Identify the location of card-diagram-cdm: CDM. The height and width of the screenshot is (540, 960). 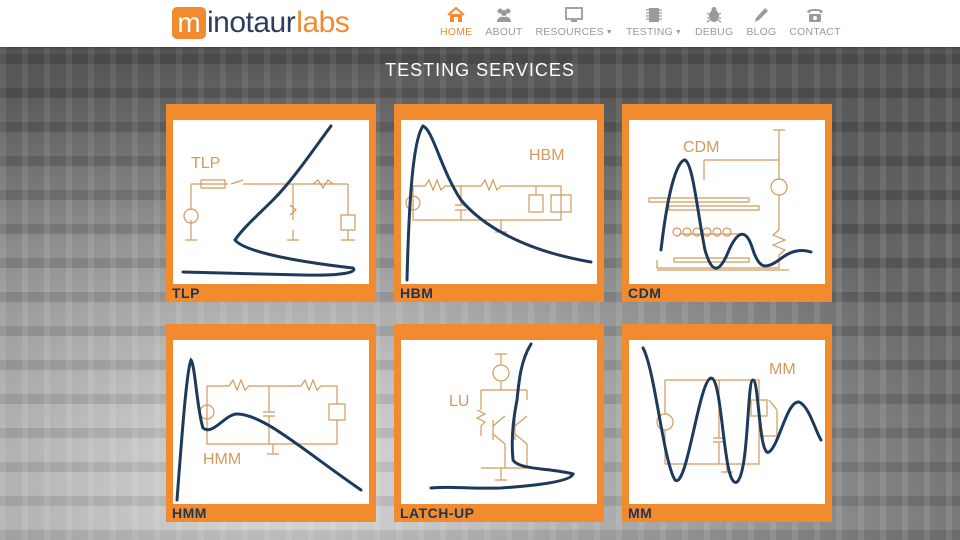
(727, 202).